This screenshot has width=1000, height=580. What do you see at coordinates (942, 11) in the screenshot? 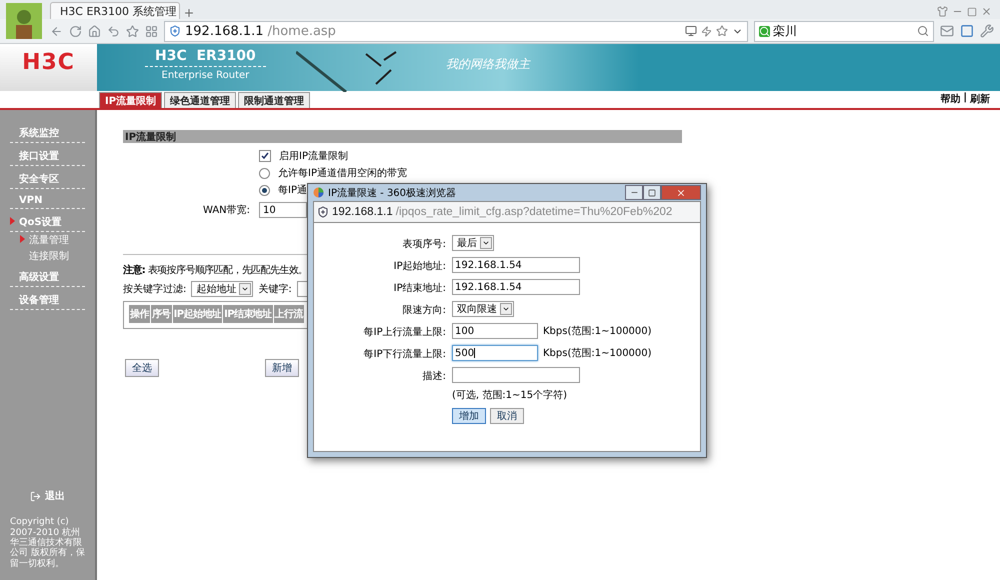
I see `shirt-icon` at bounding box center [942, 11].